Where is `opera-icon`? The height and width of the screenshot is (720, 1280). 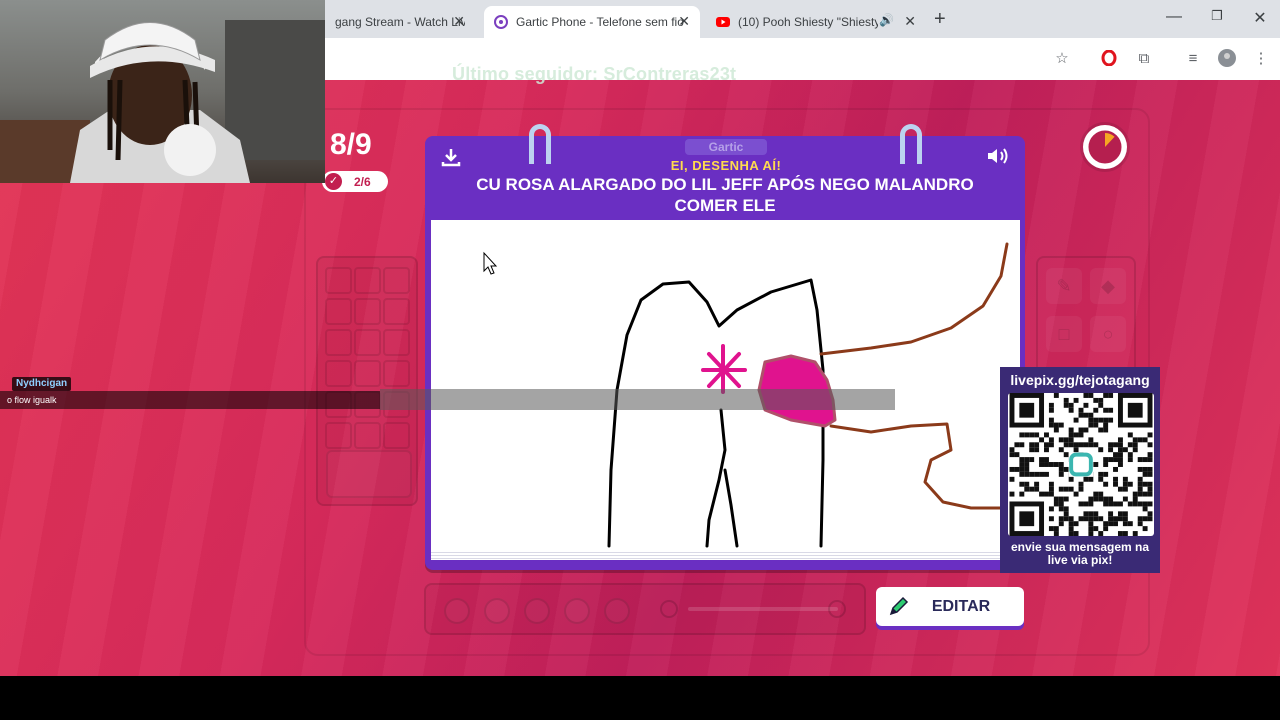 opera-icon is located at coordinates (1109, 58).